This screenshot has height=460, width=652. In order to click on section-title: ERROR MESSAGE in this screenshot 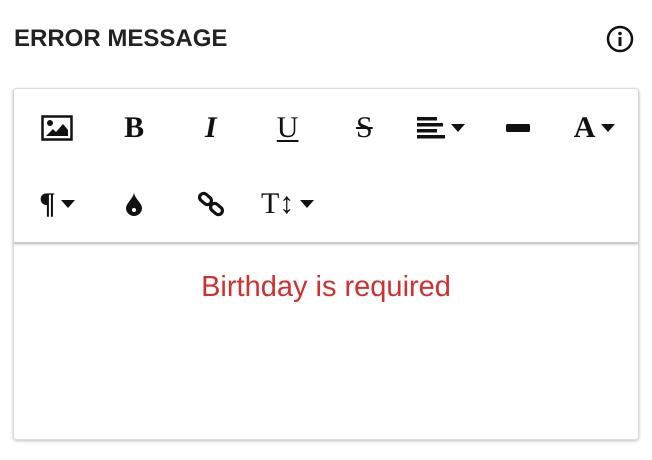, I will do `click(121, 39)`.